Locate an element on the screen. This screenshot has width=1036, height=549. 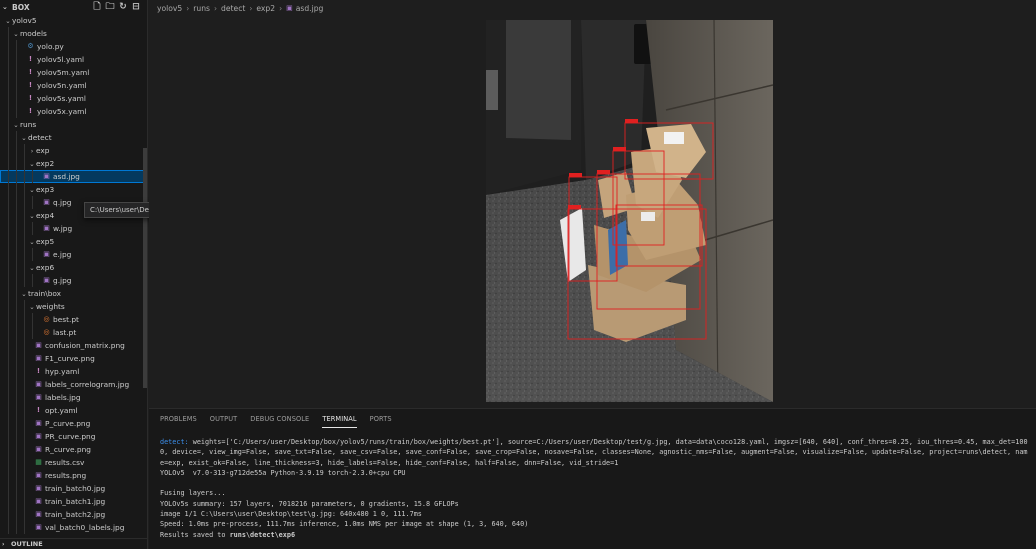
outline-section: › OUTLINE is located at coordinates (73, 543).